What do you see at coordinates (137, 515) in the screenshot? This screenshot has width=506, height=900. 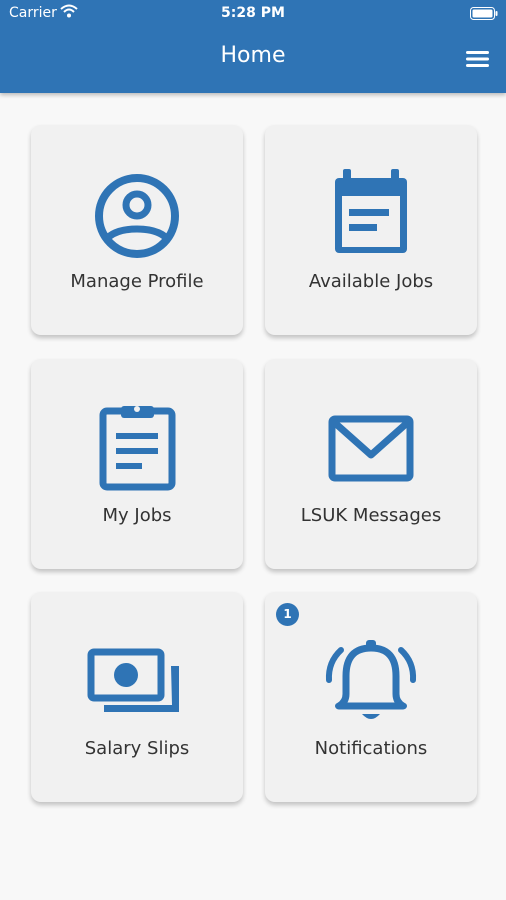 I see `tile-label: My Jobs` at bounding box center [137, 515].